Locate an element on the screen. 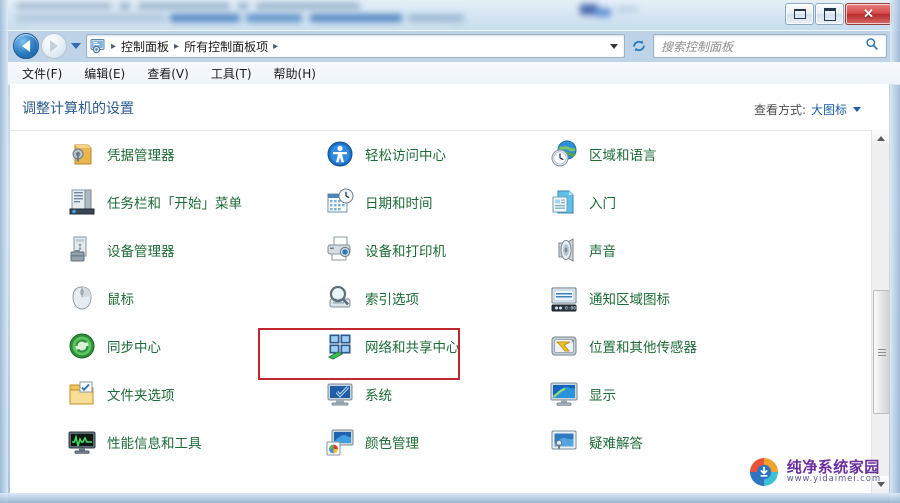 This screenshot has width=900, height=503. refresh-button is located at coordinates (639, 46).